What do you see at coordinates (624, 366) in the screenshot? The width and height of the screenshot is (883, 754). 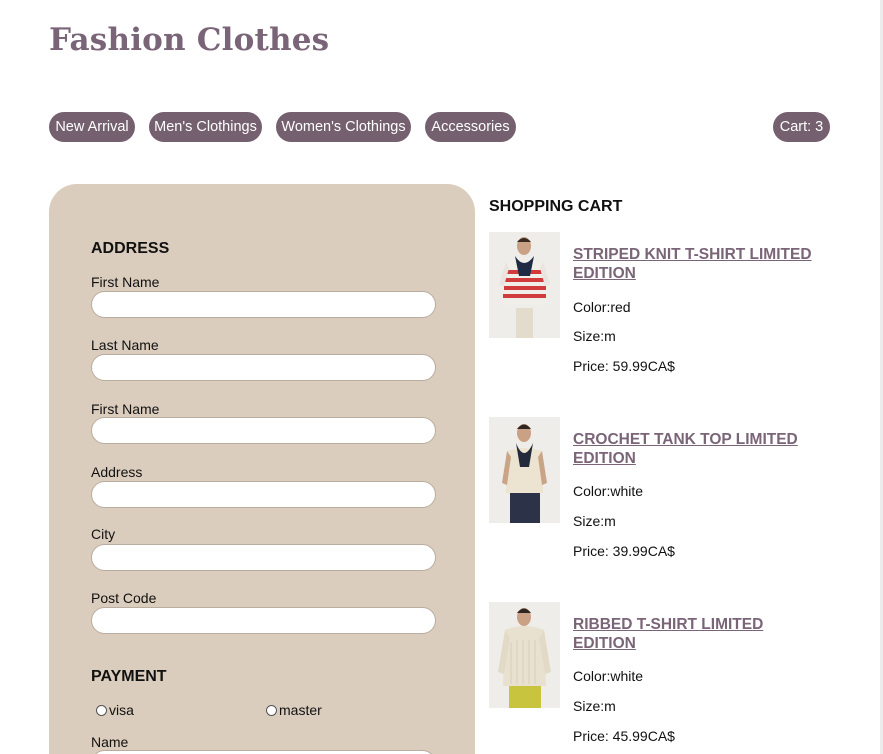 I see `product-price: Price: 59.99CA$` at bounding box center [624, 366].